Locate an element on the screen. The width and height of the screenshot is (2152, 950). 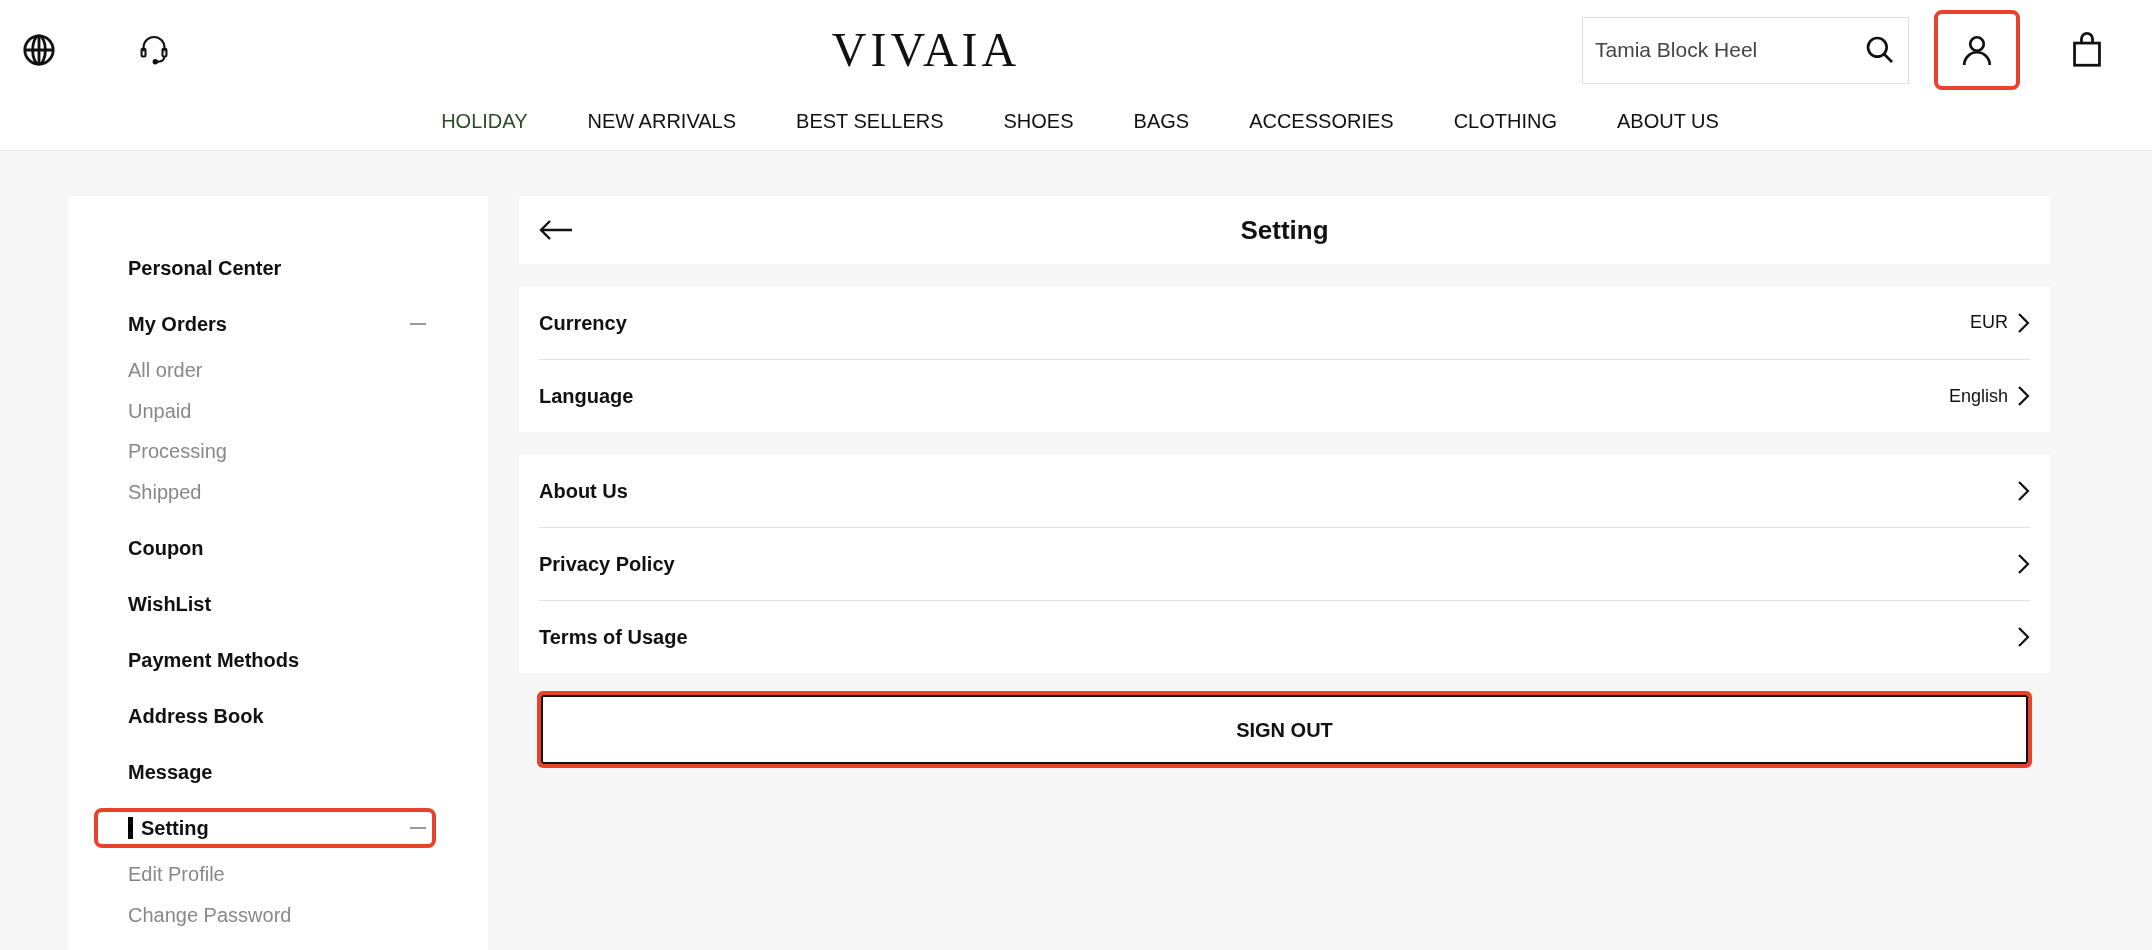
sidebar-item: Personal Center is located at coordinates (265, 268).